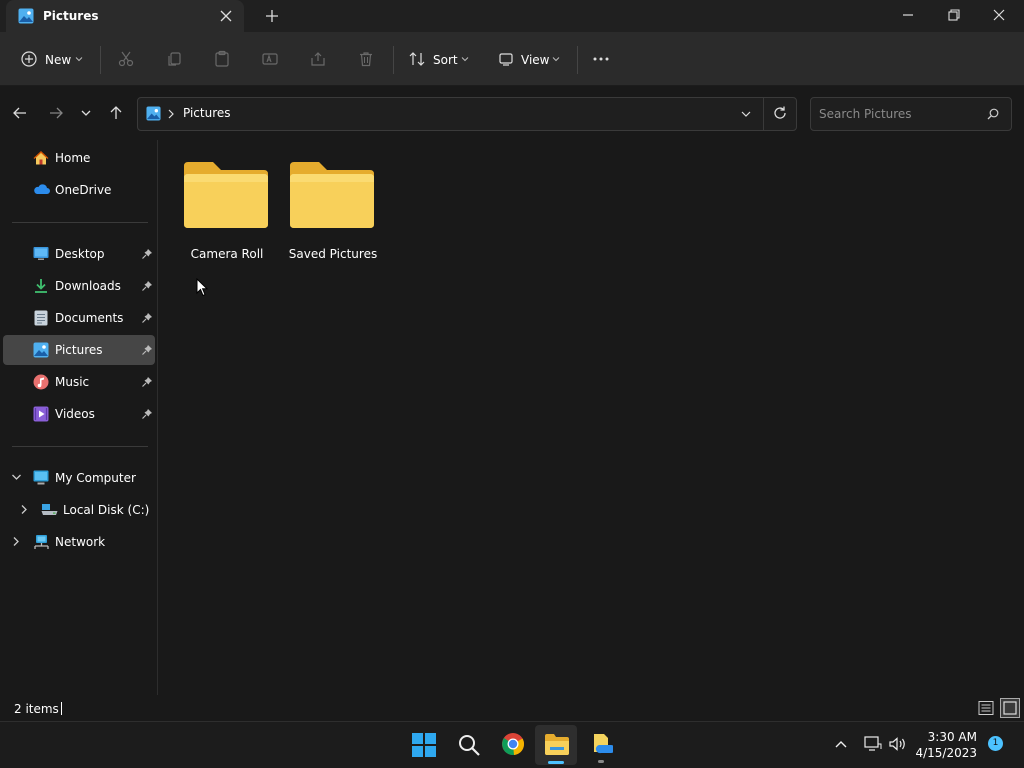 The width and height of the screenshot is (1024, 768). Describe the element at coordinates (29, 59) in the screenshot. I see `new-icon` at that location.